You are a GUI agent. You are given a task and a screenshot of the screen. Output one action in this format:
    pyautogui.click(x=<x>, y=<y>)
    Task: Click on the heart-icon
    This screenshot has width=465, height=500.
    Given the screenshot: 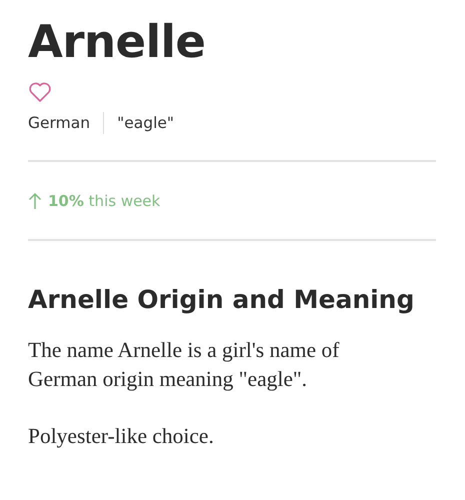 What is the action you would take?
    pyautogui.click(x=40, y=92)
    